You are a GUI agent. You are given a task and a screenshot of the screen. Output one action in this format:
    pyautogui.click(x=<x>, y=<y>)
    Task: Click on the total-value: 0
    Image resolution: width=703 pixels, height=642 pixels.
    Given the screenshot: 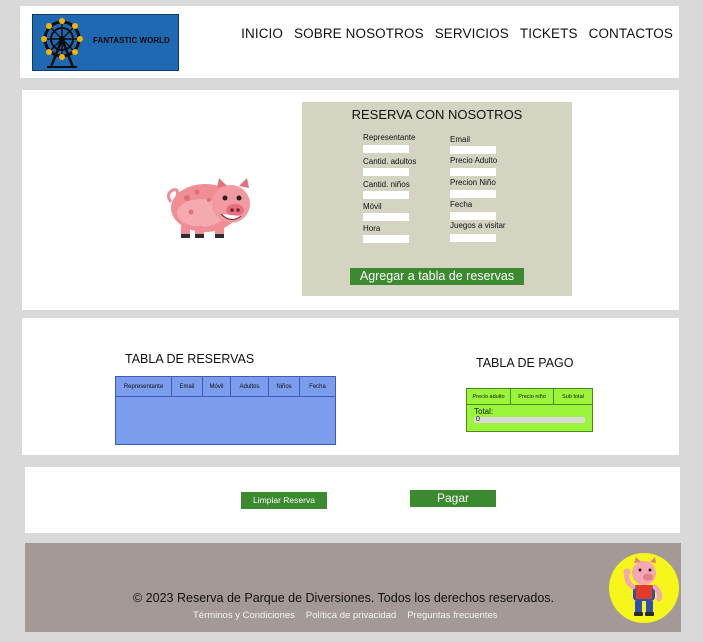 What is the action you would take?
    pyautogui.click(x=529, y=419)
    